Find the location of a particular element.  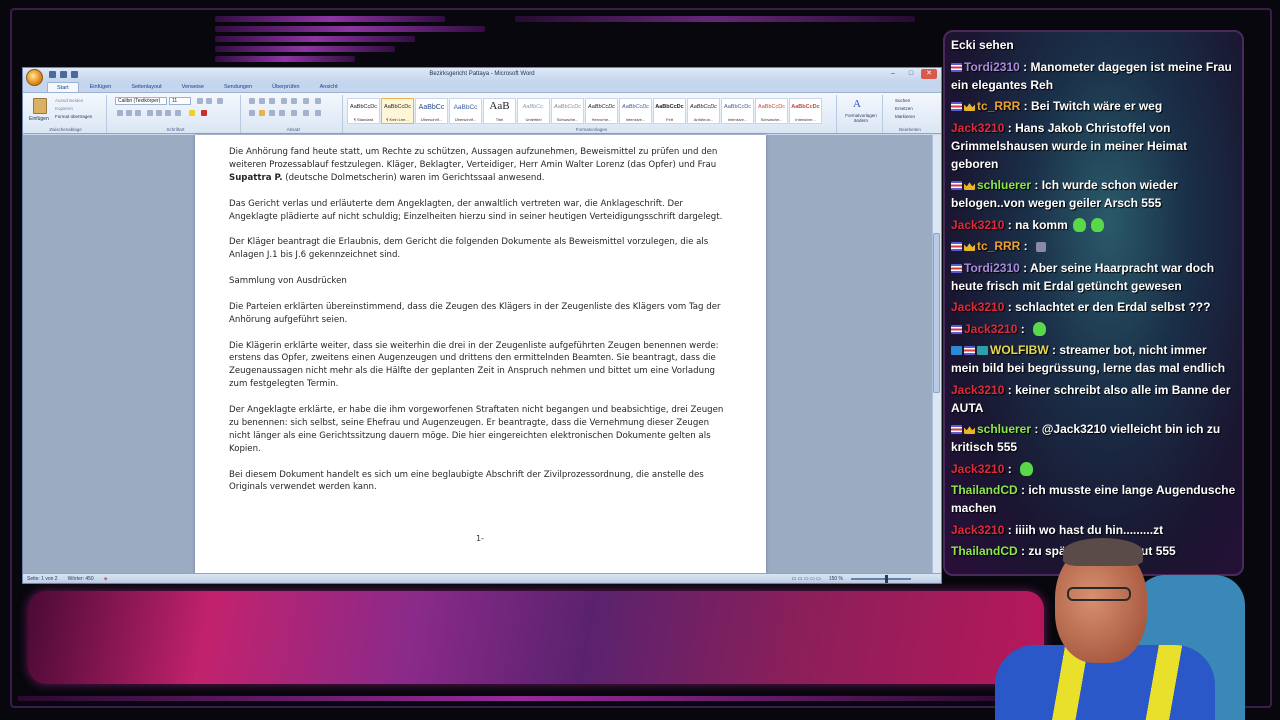

paste-button: Einfügen is located at coordinates (39, 119).